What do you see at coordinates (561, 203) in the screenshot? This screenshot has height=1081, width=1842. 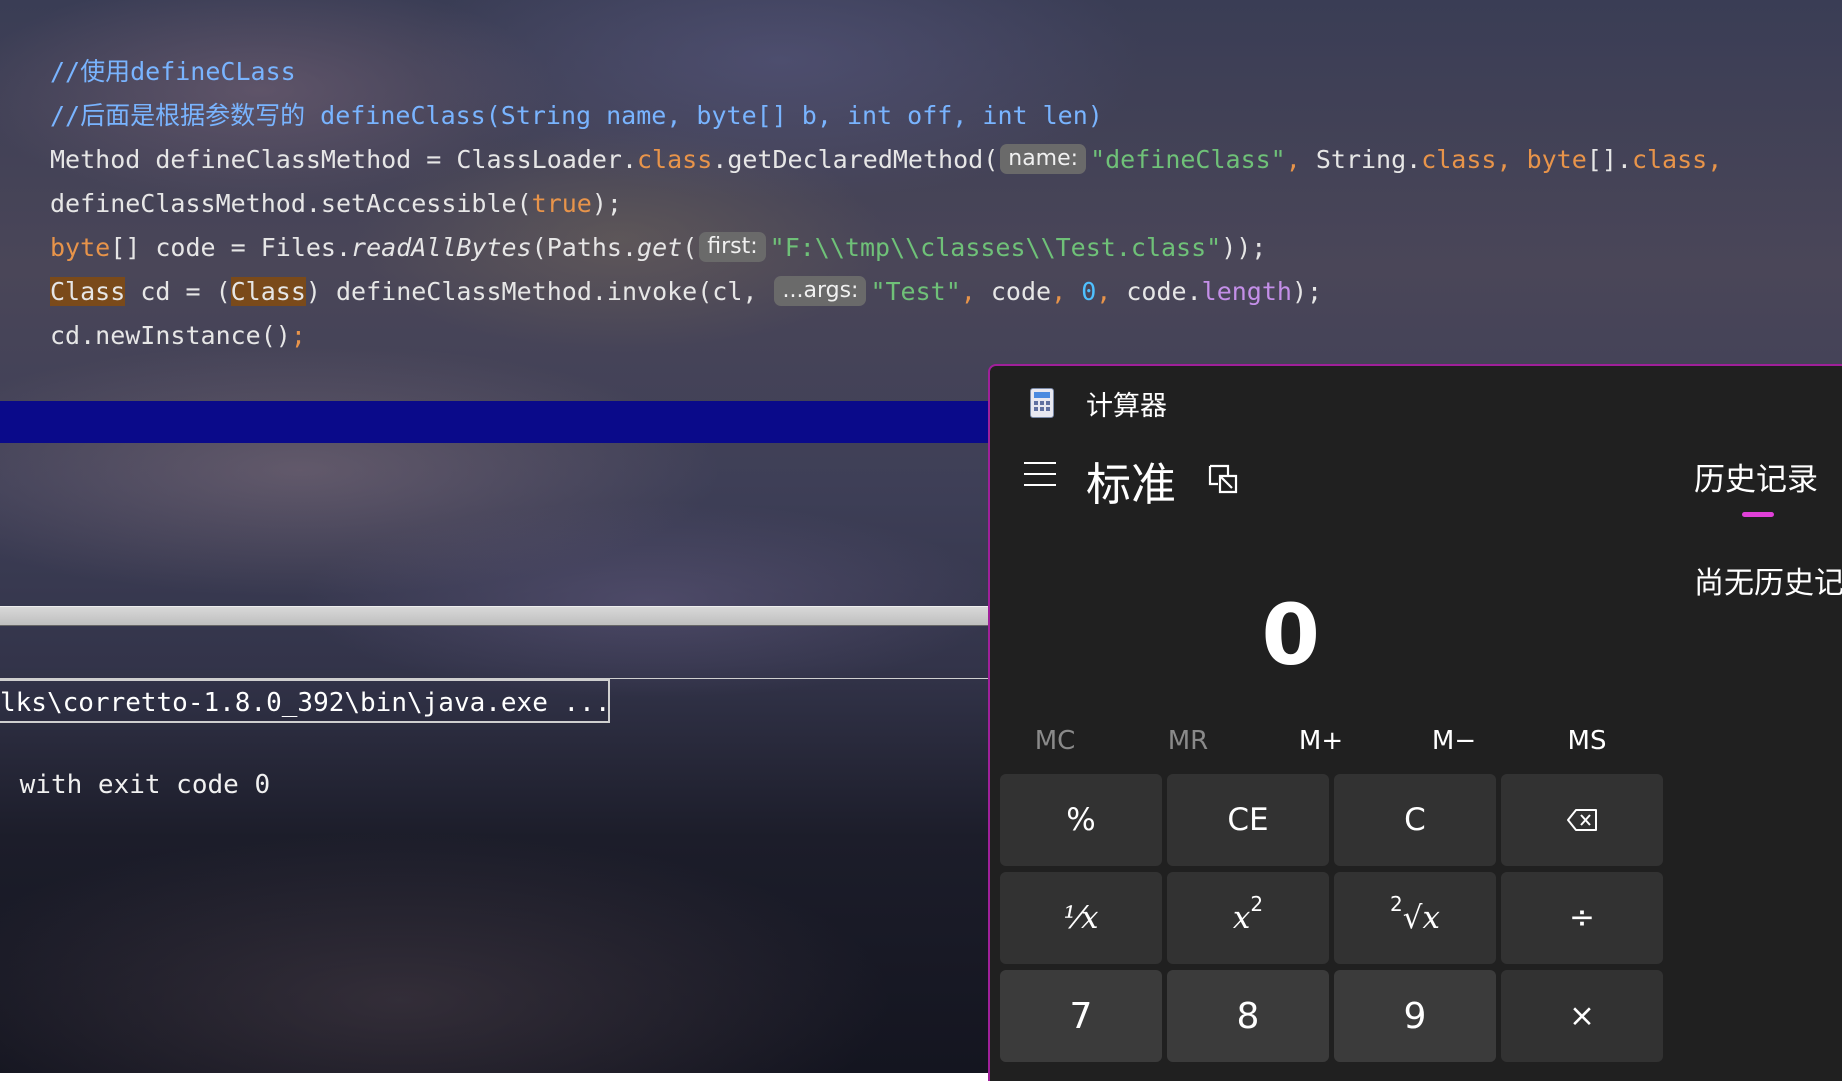 I see `code-token: true` at bounding box center [561, 203].